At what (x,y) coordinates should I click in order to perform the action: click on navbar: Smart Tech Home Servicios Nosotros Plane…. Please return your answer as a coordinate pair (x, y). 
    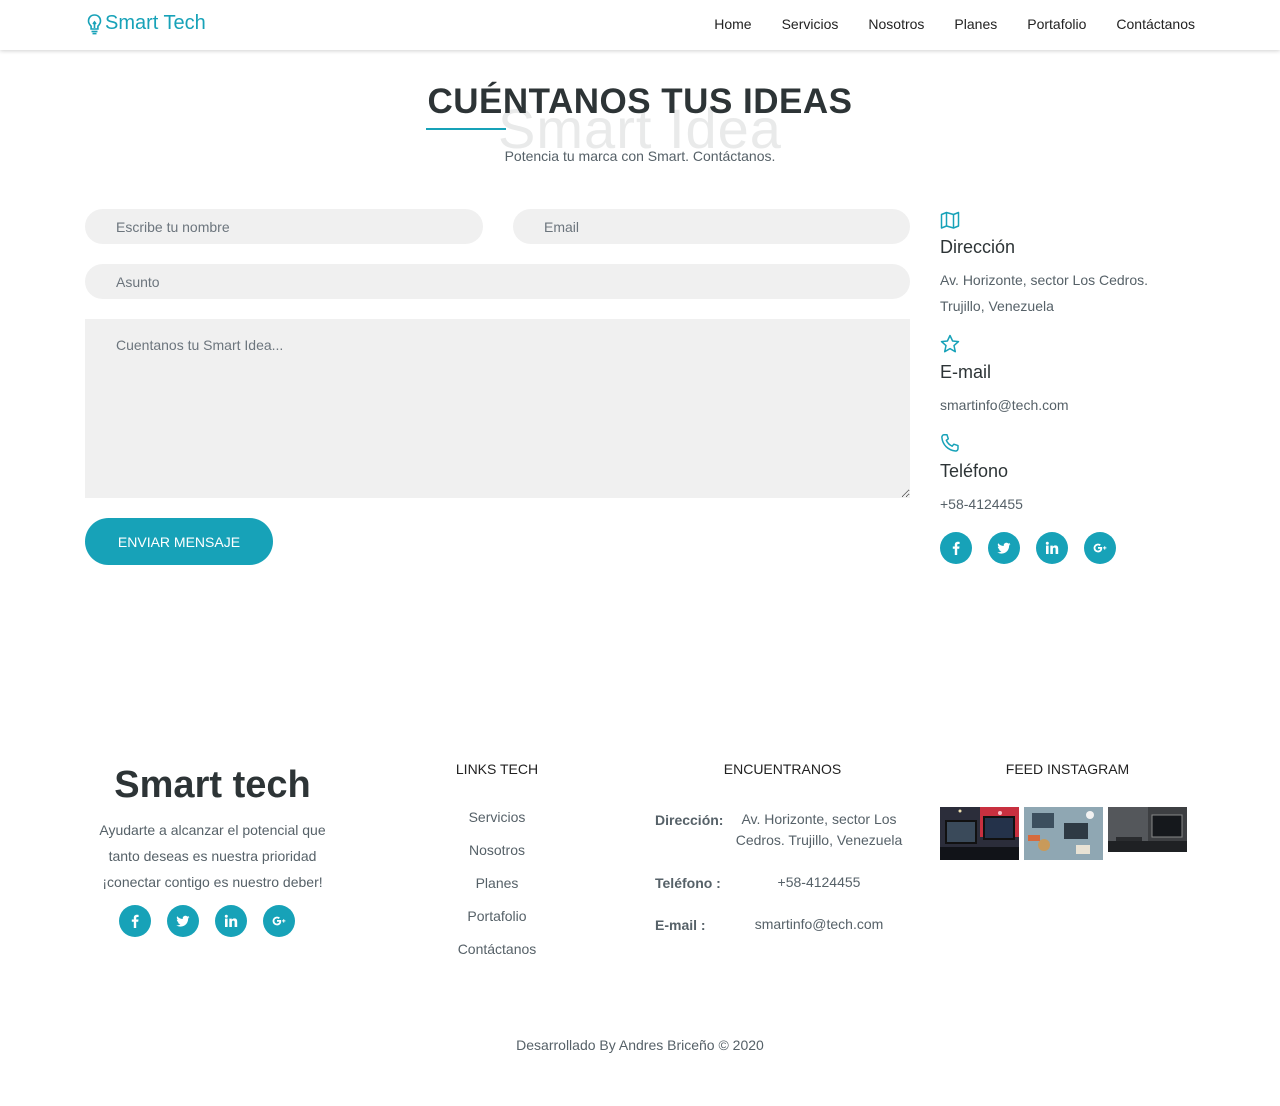
    Looking at the image, I should click on (640, 25).